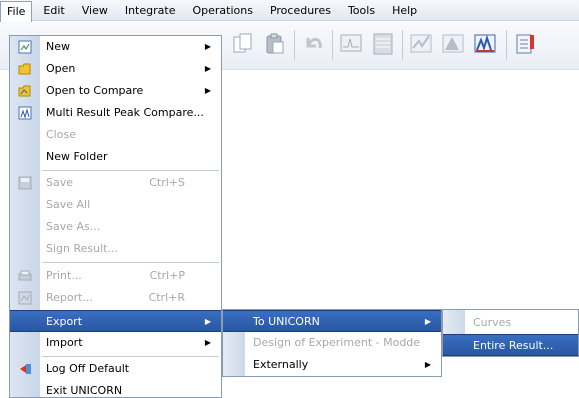 The width and height of the screenshot is (579, 398). What do you see at coordinates (25, 369) in the screenshot?
I see `log-off-icon` at bounding box center [25, 369].